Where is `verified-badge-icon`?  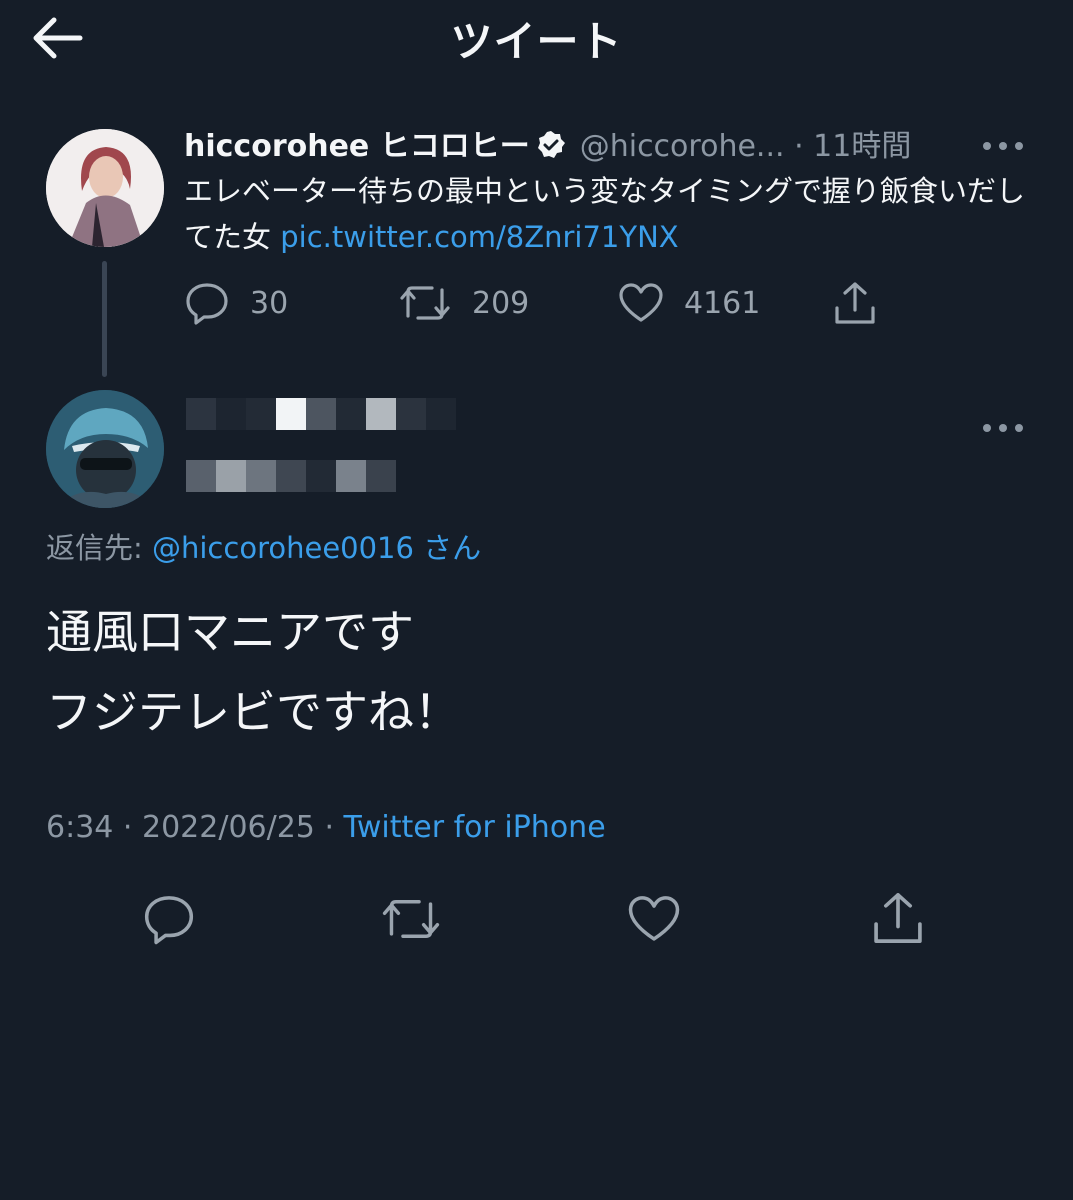
verified-badge-icon is located at coordinates (551, 151).